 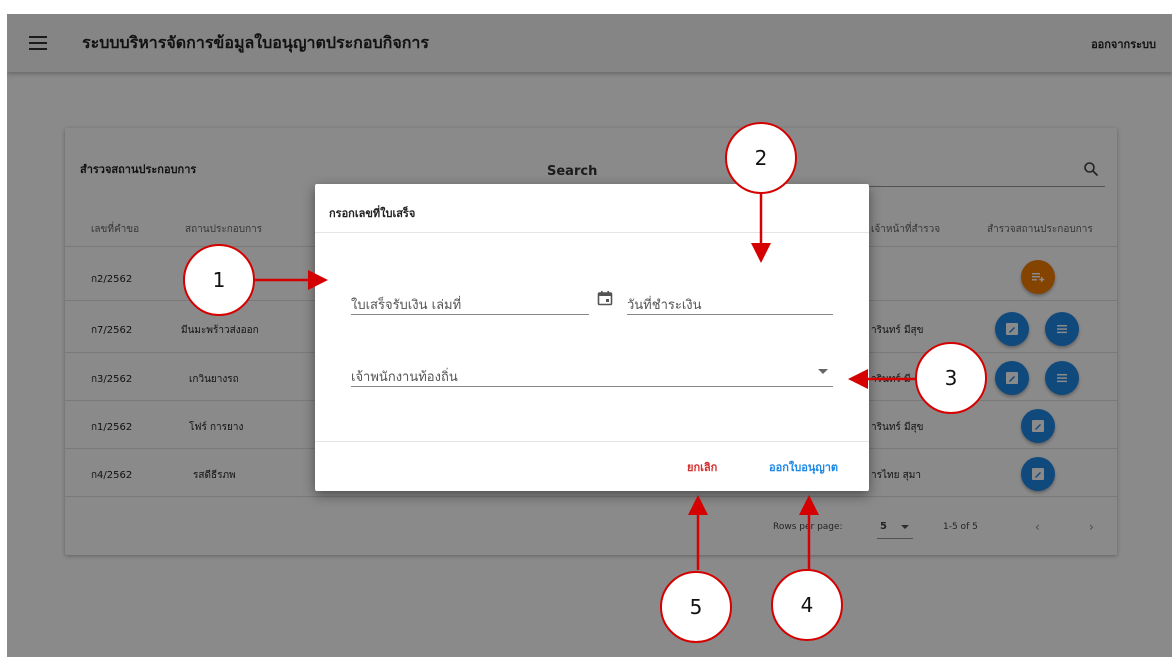 I want to click on annotation-3: 3, so click(x=951, y=378).